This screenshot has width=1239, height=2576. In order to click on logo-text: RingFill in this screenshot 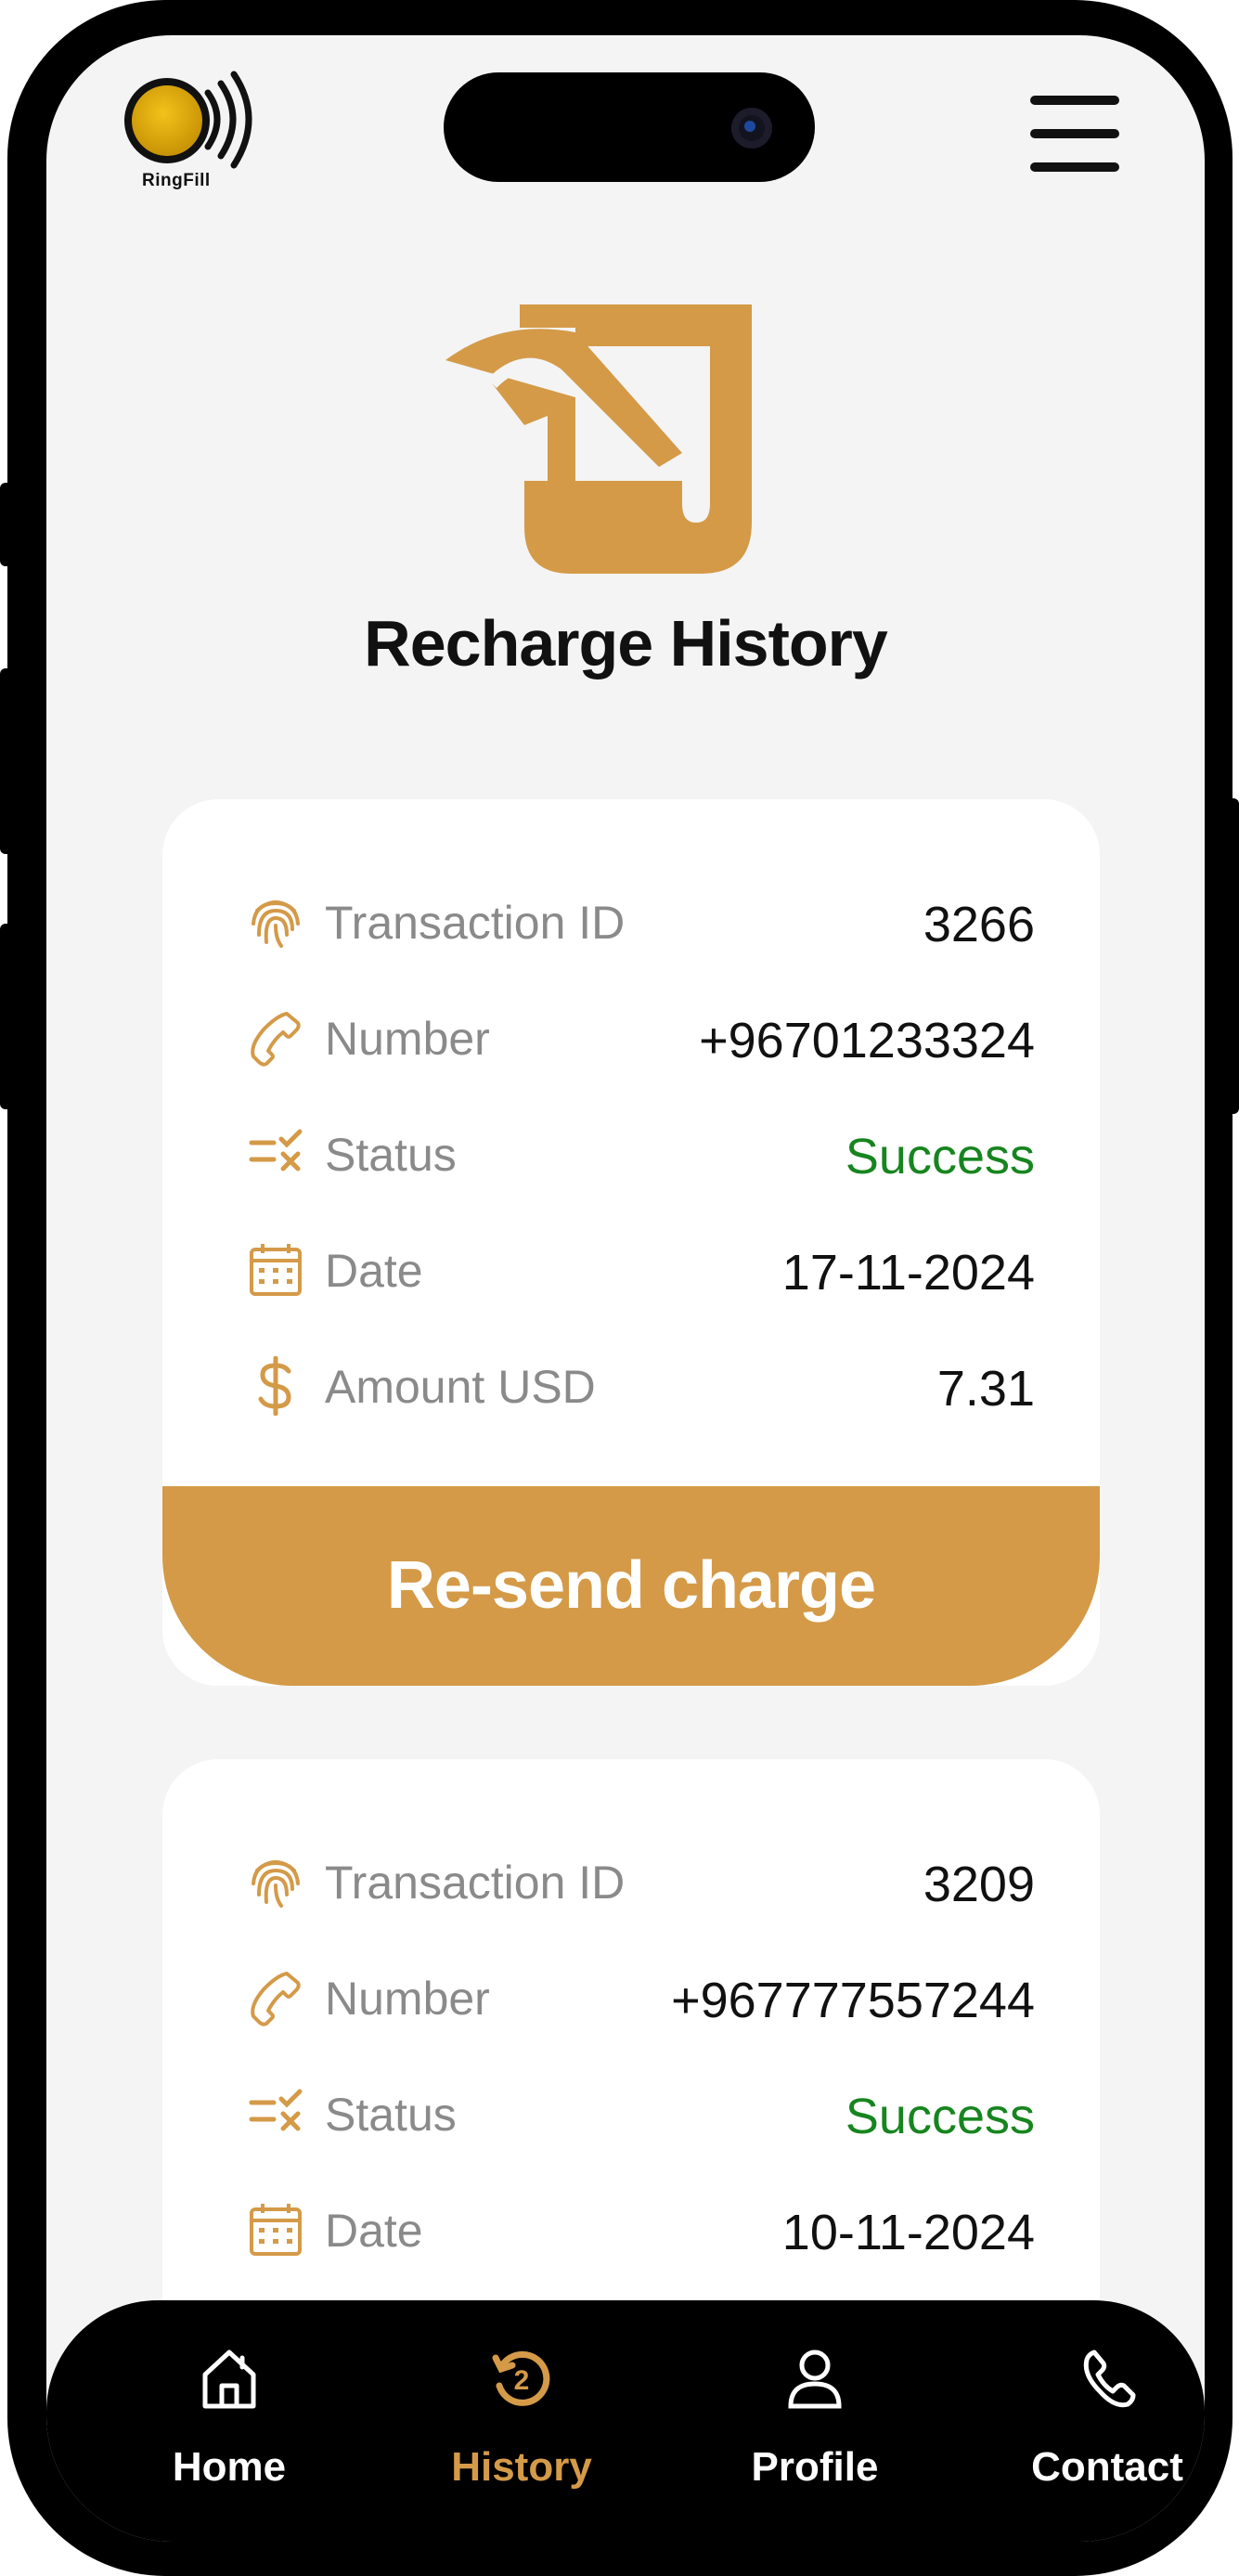, I will do `click(176, 180)`.